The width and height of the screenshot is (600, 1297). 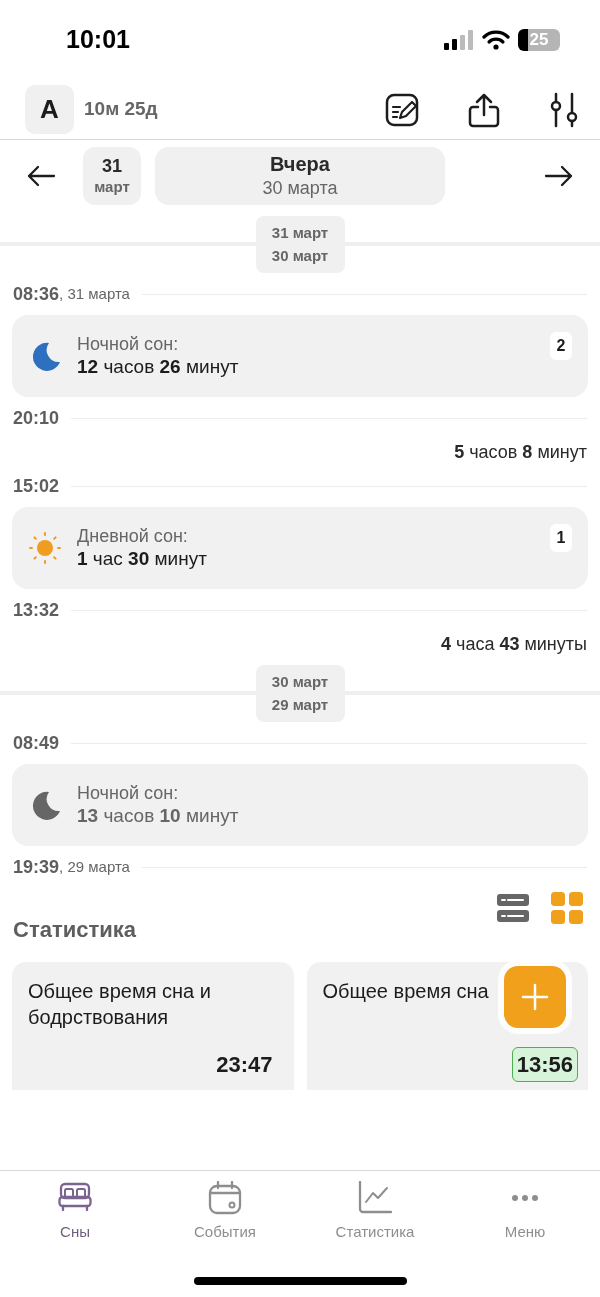 I want to click on plus-icon, so click(x=535, y=997).